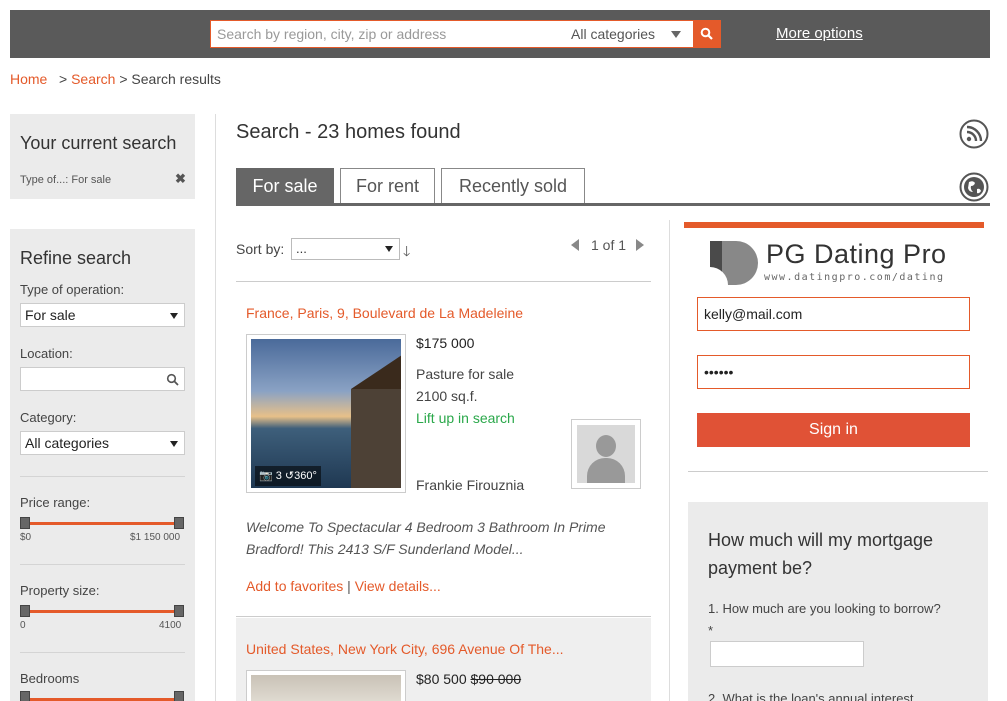 This screenshot has height=701, width=1007. What do you see at coordinates (833, 372) in the screenshot?
I see `password-field: ••••••` at bounding box center [833, 372].